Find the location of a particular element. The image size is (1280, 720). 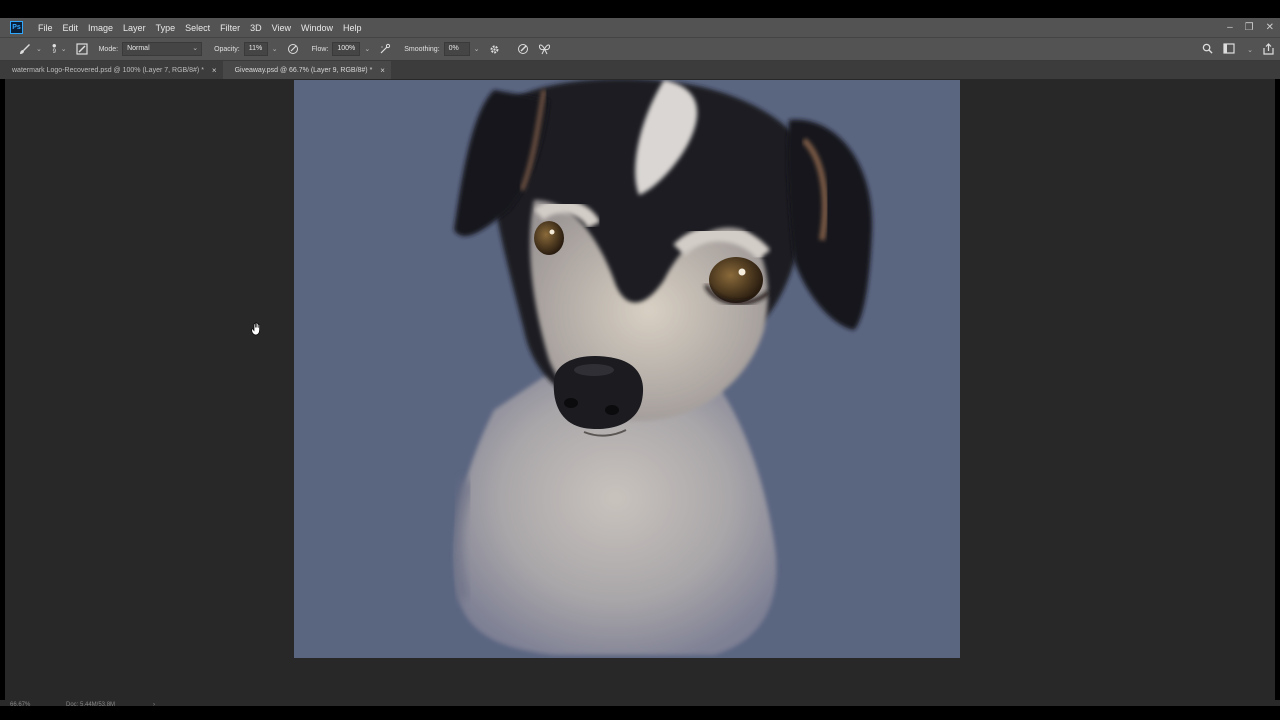

menu-view: View is located at coordinates (281, 28).